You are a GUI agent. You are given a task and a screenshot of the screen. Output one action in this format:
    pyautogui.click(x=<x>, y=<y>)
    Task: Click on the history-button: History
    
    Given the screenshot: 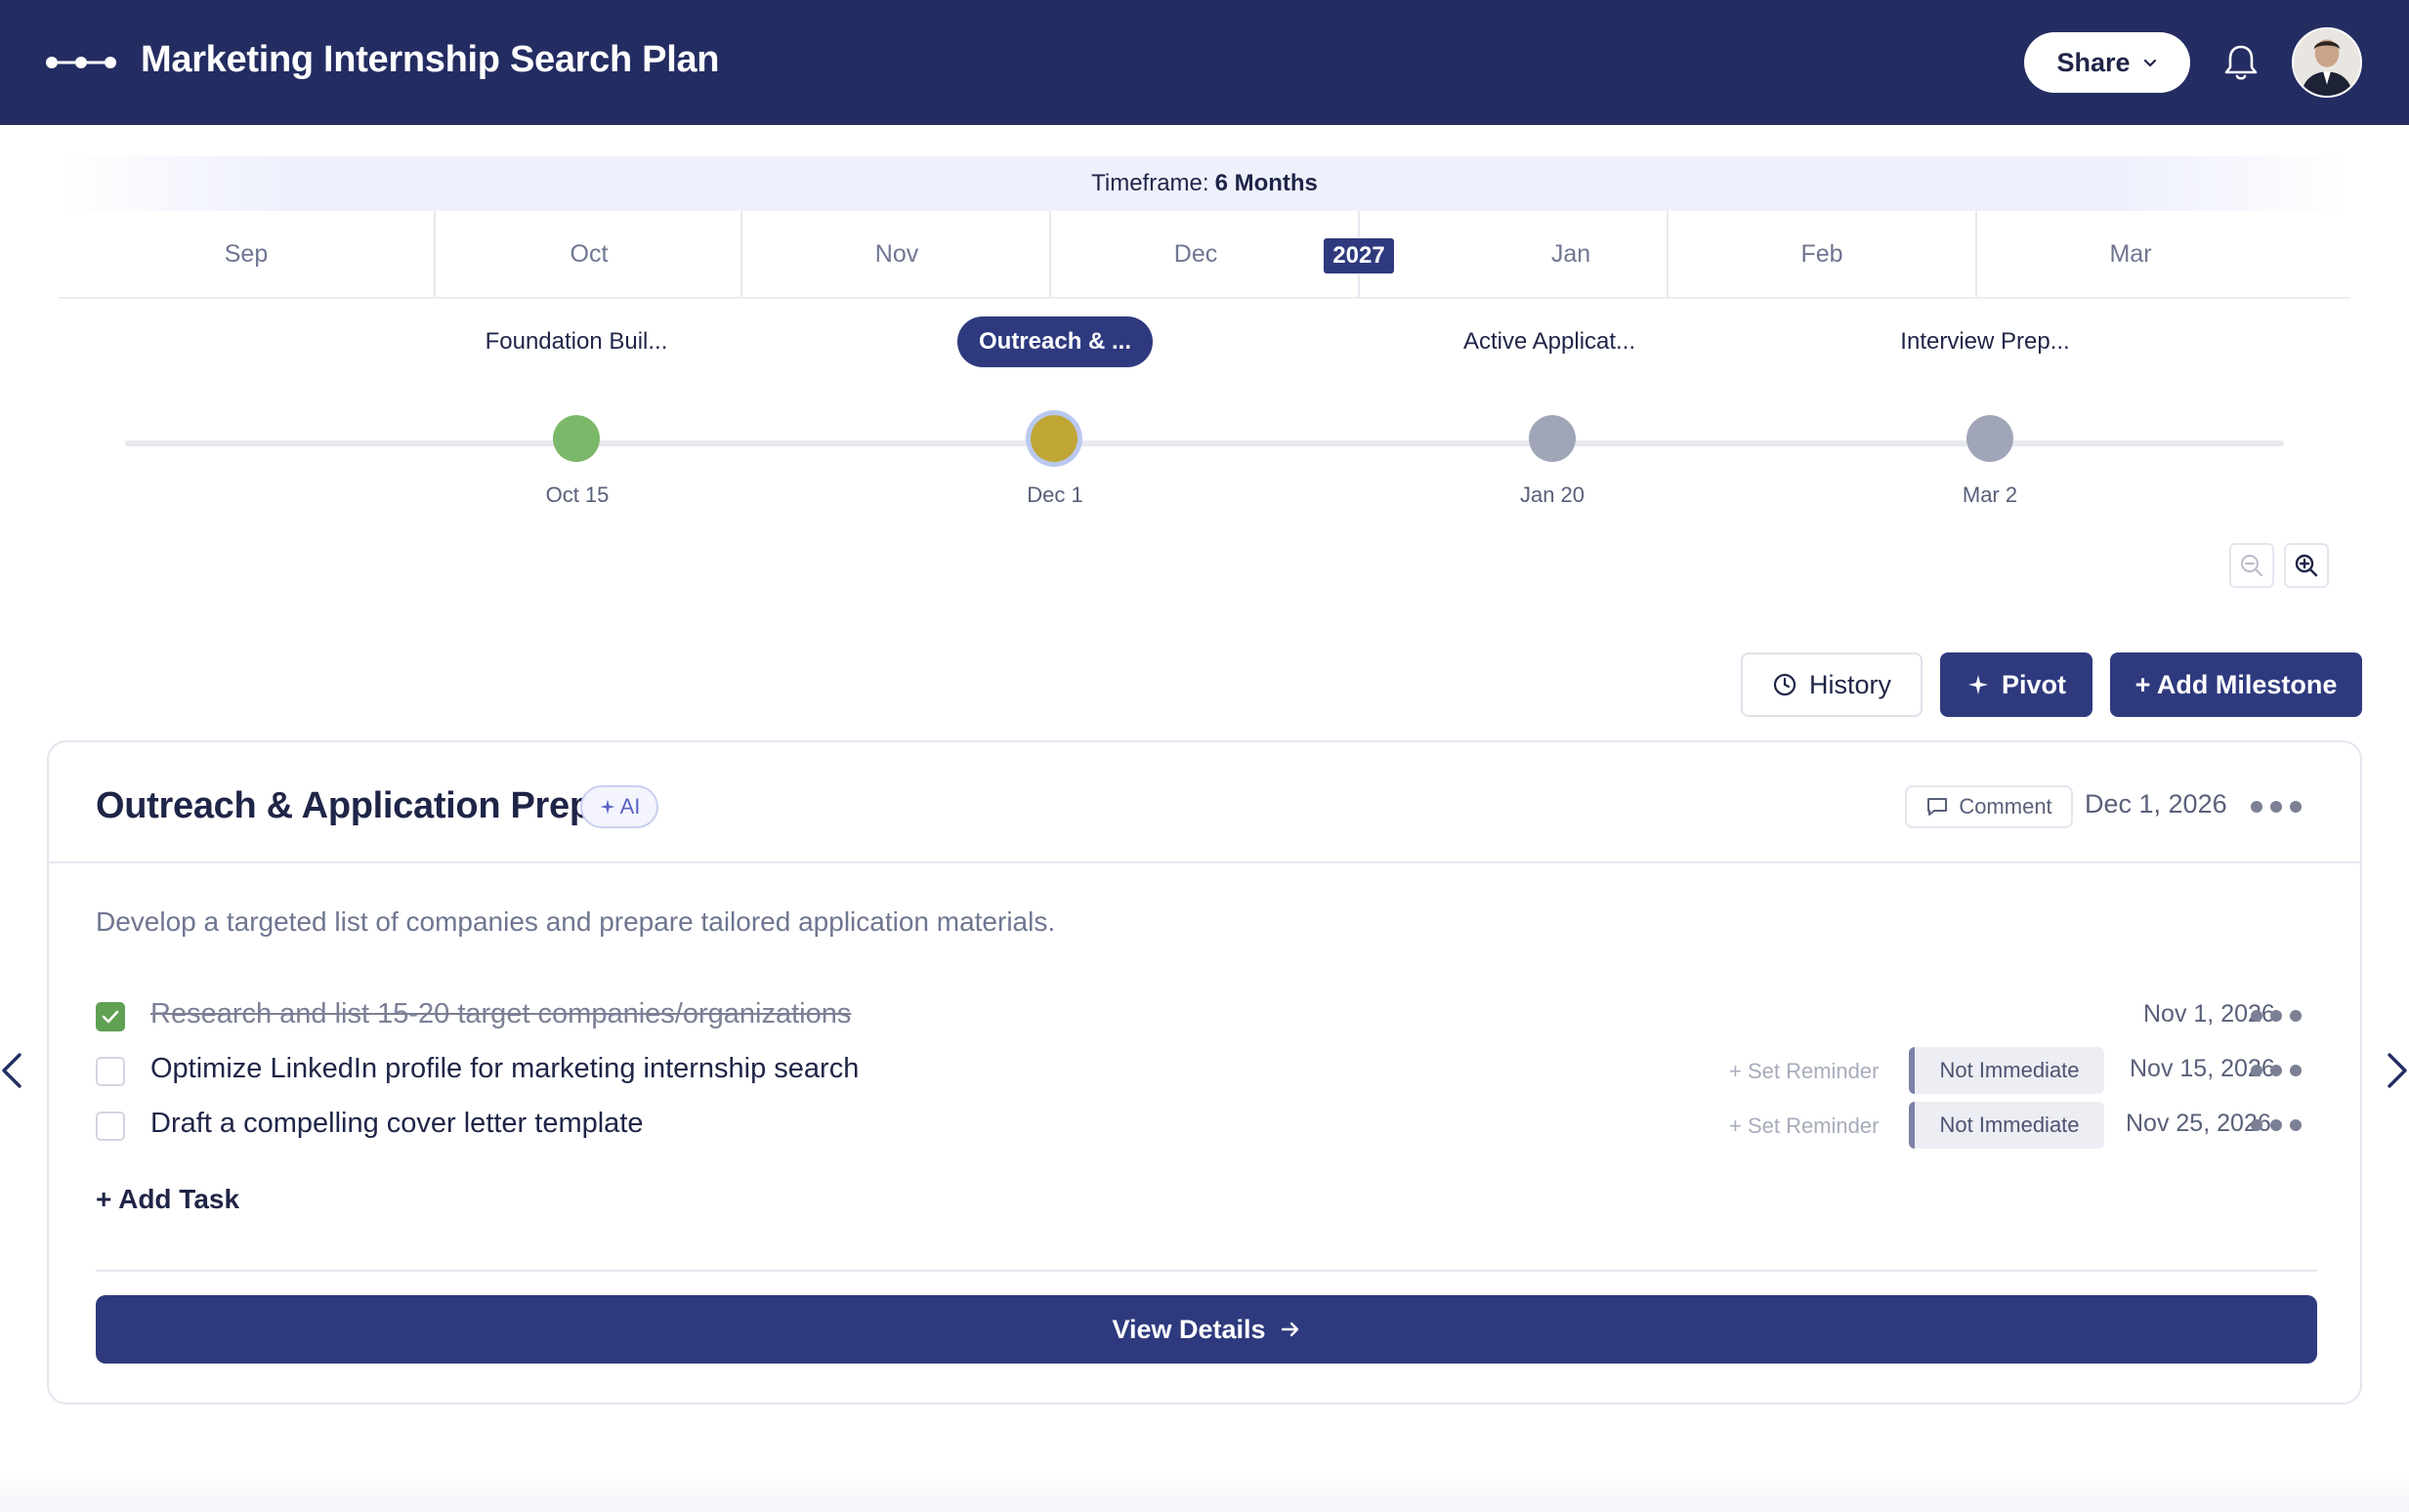 What is the action you would take?
    pyautogui.click(x=1832, y=684)
    